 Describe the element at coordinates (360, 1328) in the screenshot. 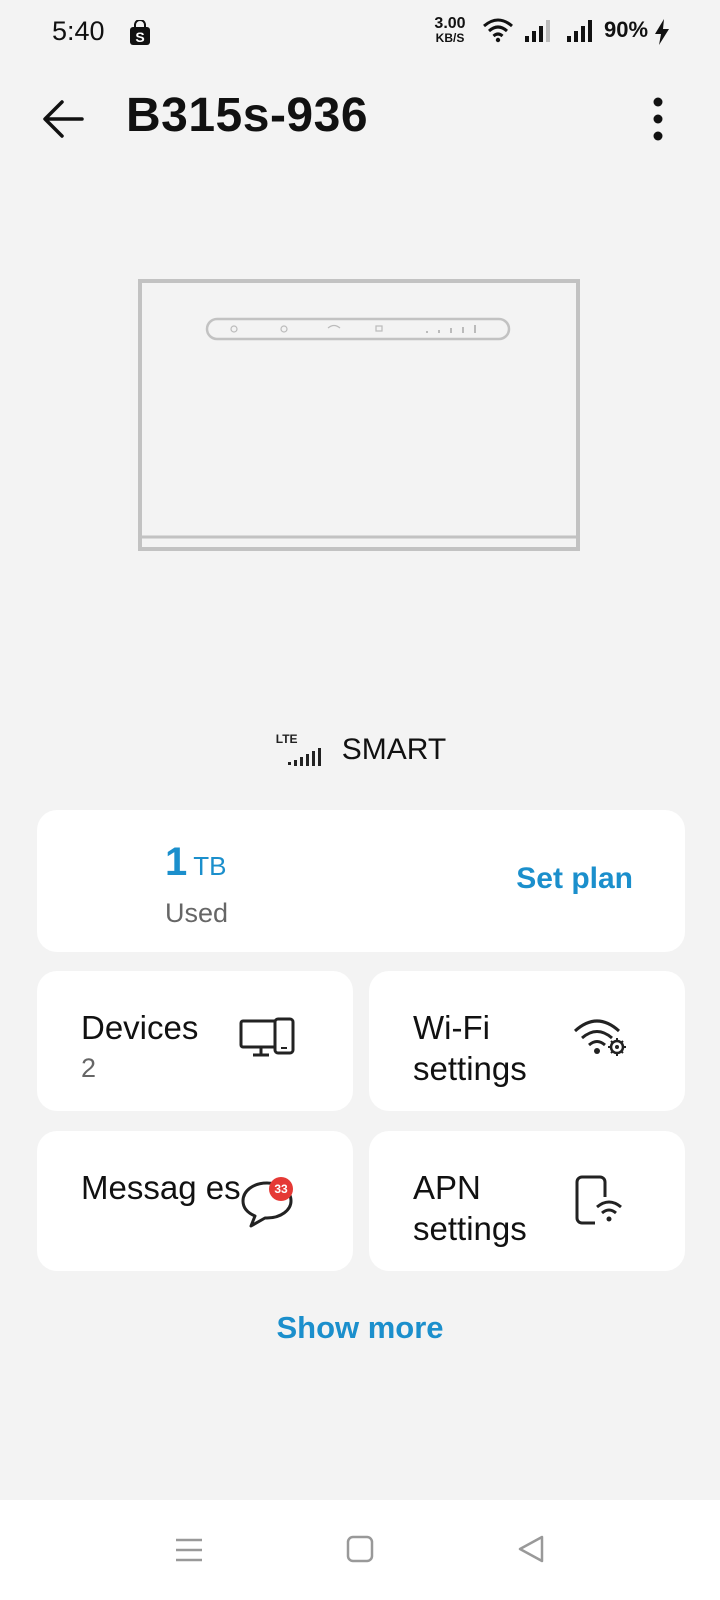

I see `show-more-button: Show more` at that location.